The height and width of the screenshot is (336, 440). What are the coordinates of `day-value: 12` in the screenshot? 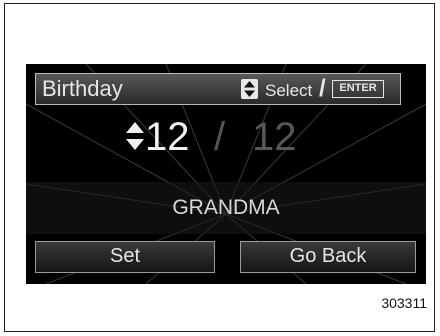 It's located at (274, 137).